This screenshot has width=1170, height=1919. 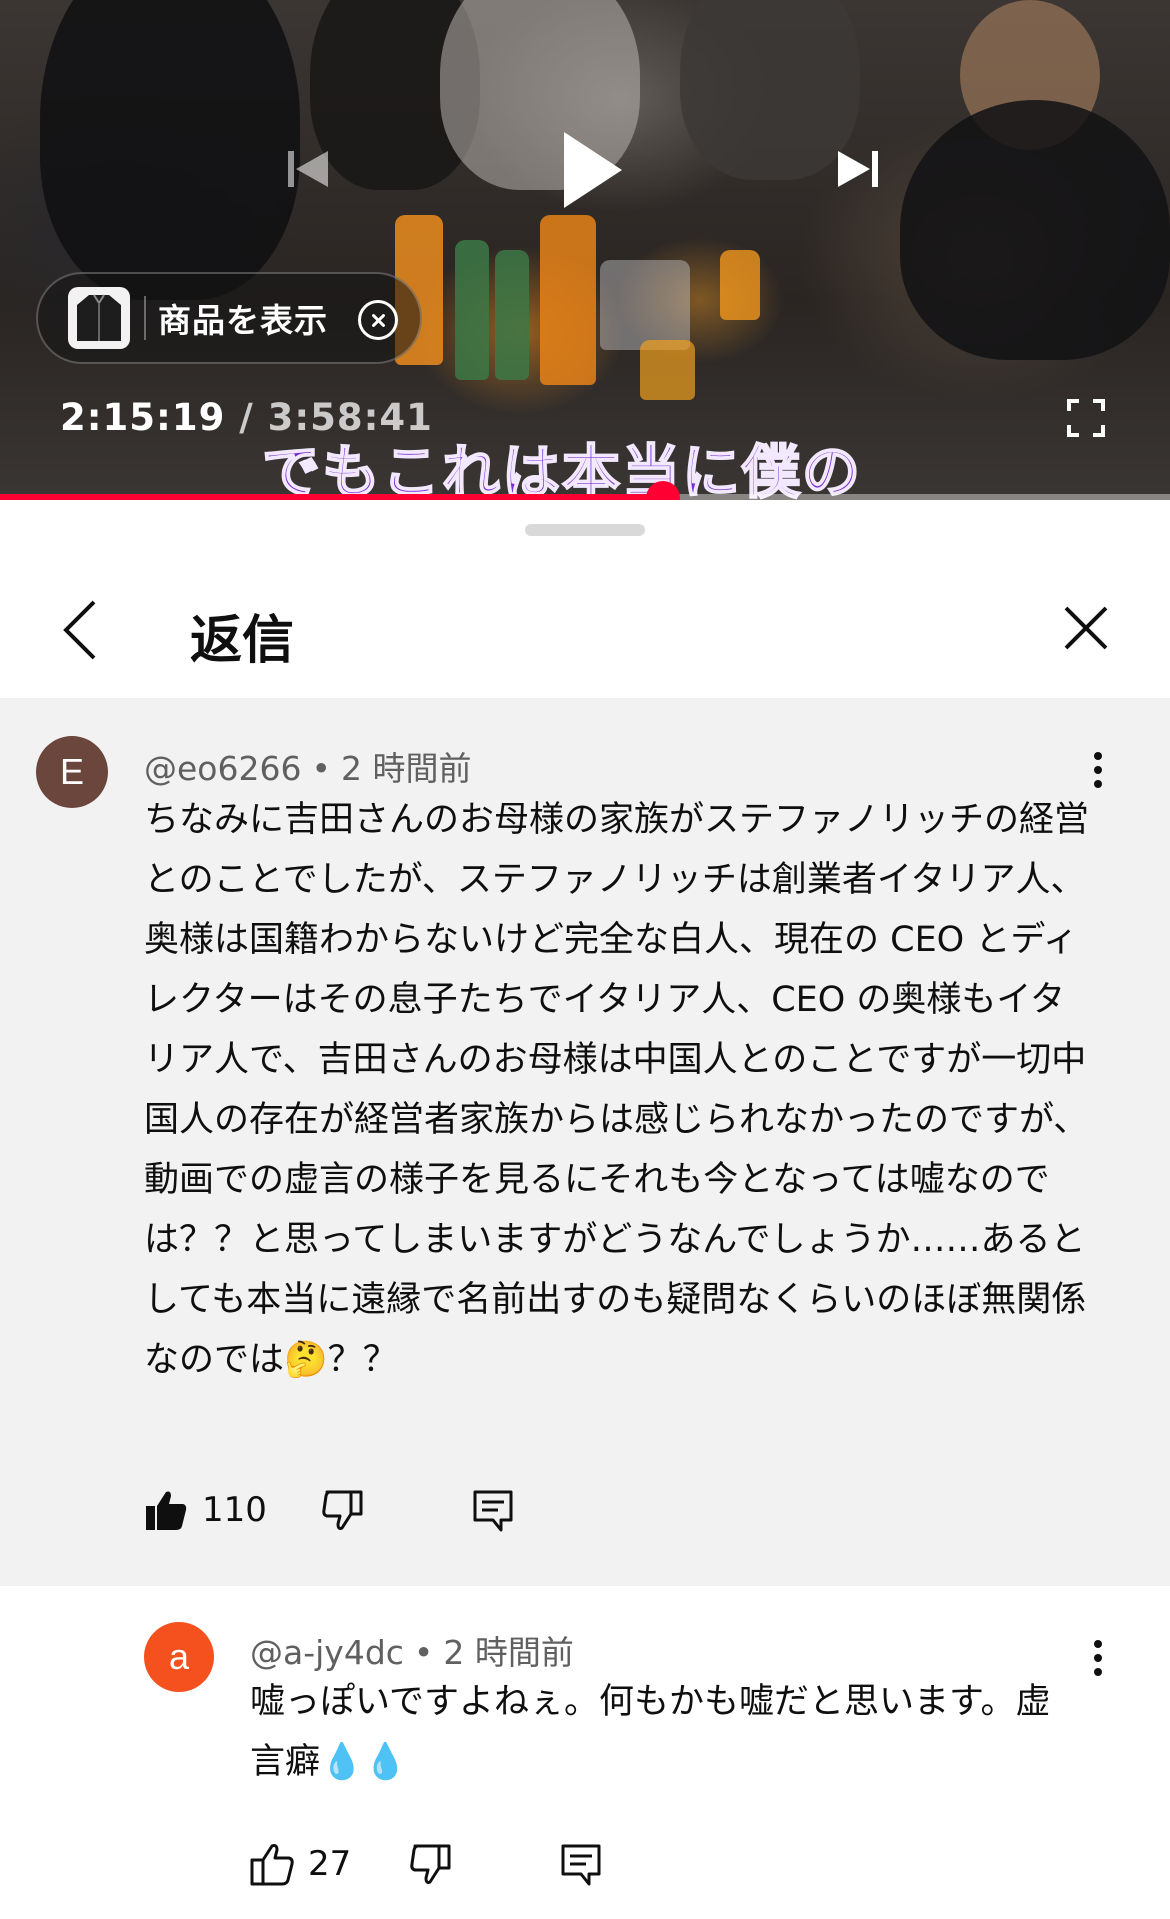 I want to click on jacket-thumbnail, so click(x=99, y=318).